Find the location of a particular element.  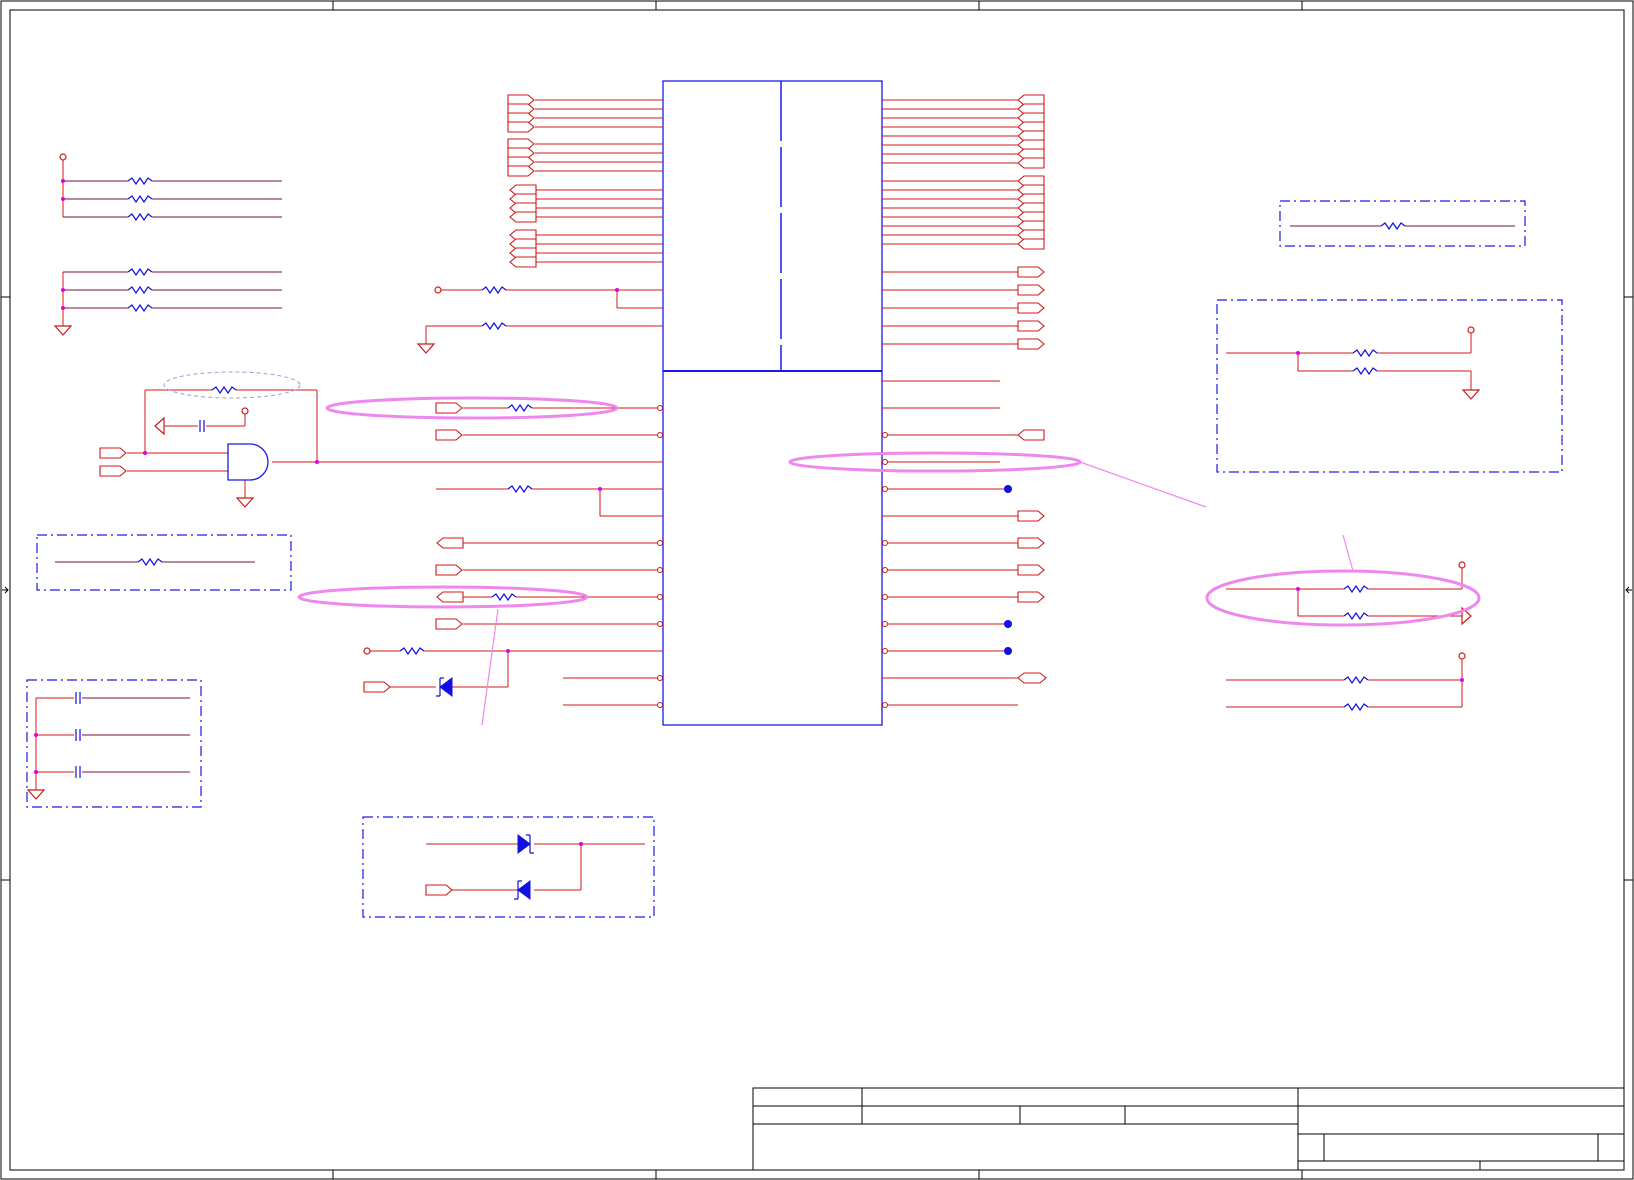

and-gate-circuit is located at coordinates (395, 443).